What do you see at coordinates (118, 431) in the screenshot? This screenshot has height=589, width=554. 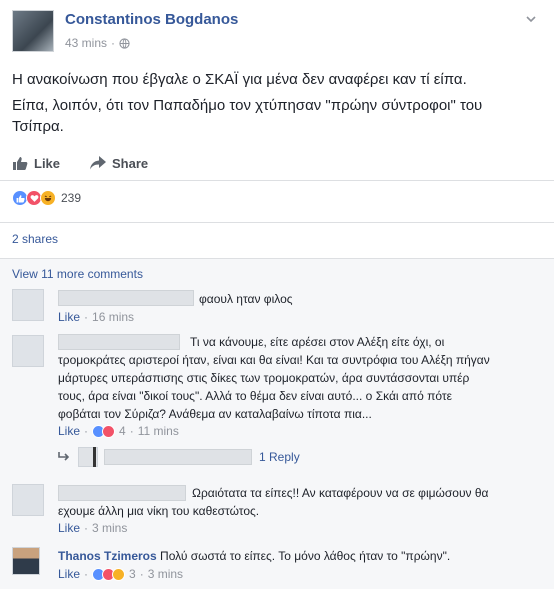 I see `comment-meta: Like · 4 · 11 mins` at bounding box center [118, 431].